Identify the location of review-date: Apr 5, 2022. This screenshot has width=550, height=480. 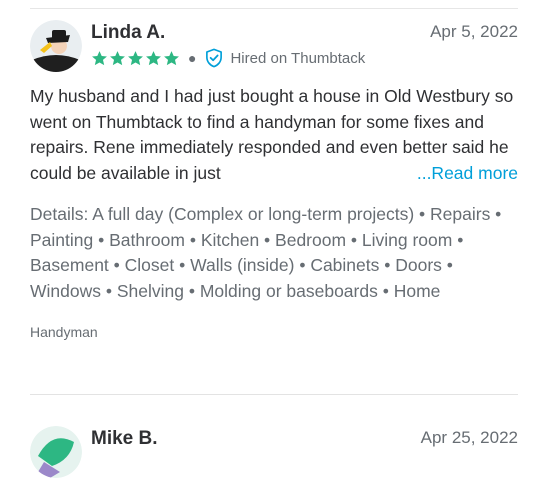
(474, 31).